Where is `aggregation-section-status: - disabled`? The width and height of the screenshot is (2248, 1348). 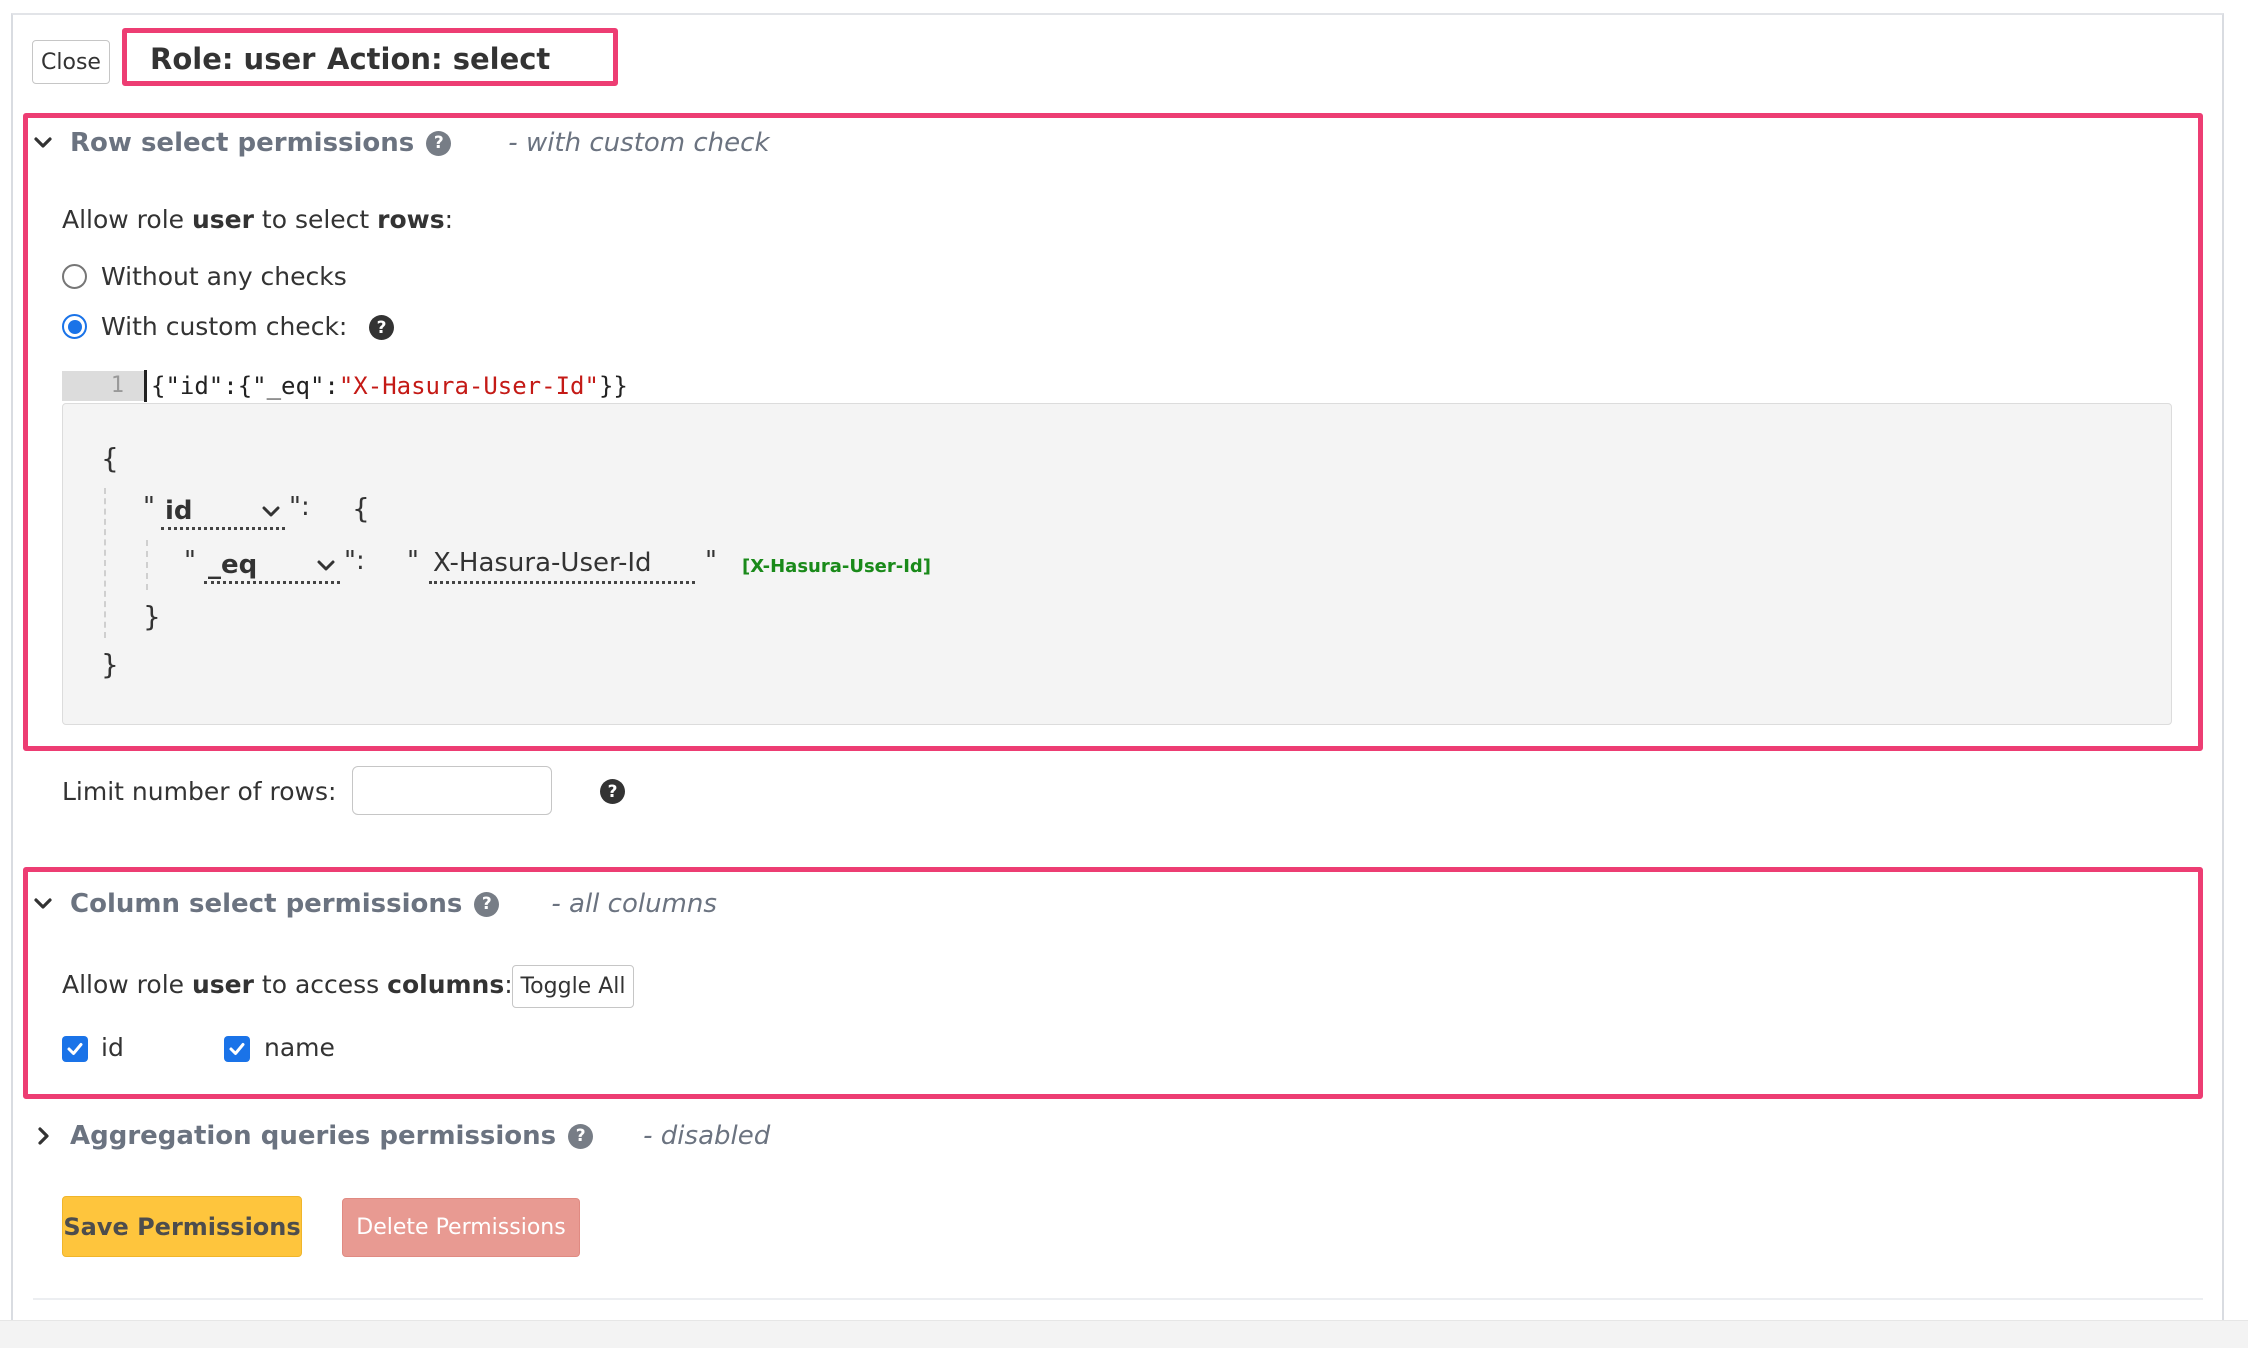
aggregation-section-status: - disabled is located at coordinates (707, 1136).